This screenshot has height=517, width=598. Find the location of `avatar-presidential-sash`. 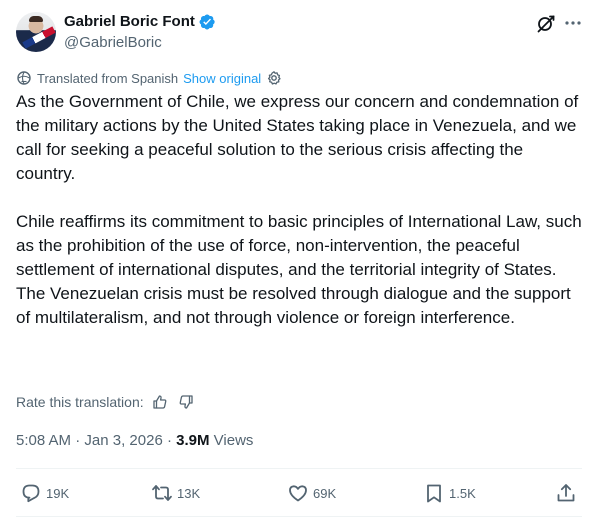

avatar-presidential-sash is located at coordinates (39, 37).